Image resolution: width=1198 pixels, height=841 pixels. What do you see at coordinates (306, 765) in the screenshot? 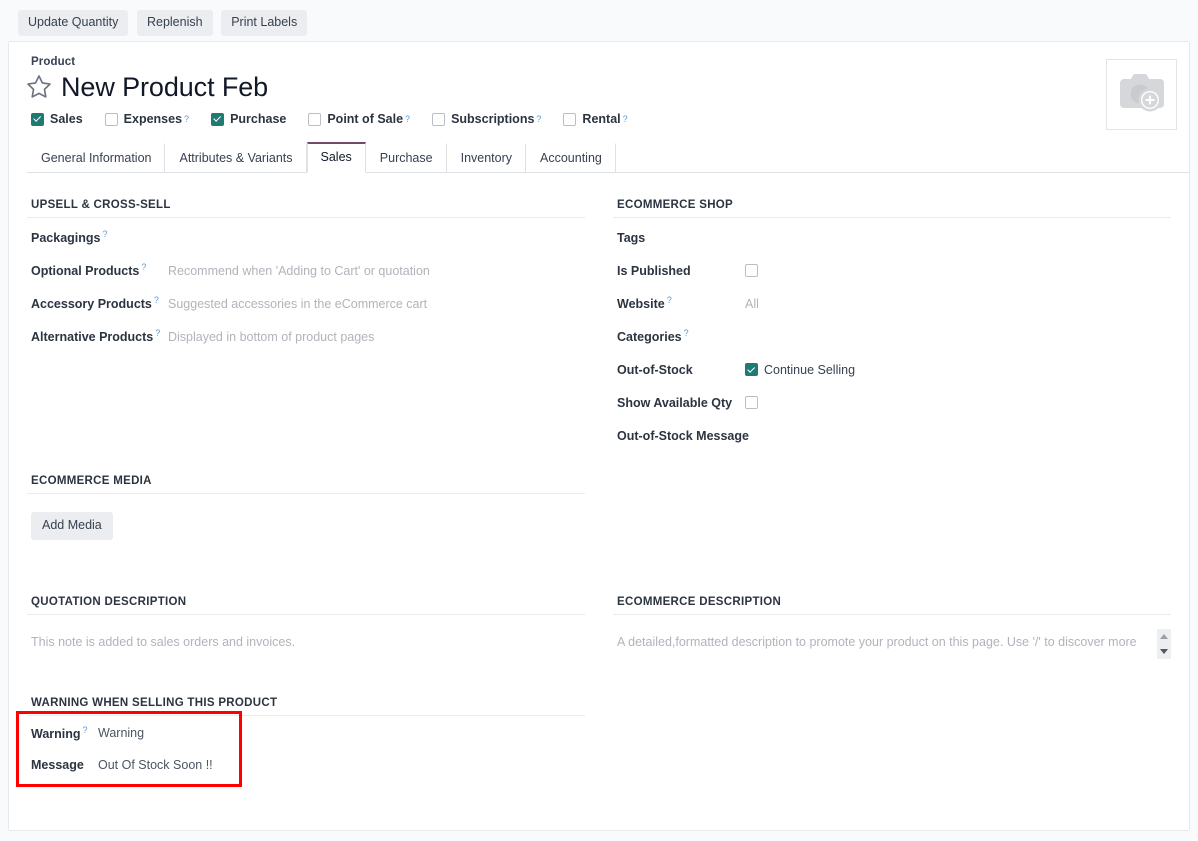
I see `field-message: Message Out Of Stock Soon !!` at bounding box center [306, 765].